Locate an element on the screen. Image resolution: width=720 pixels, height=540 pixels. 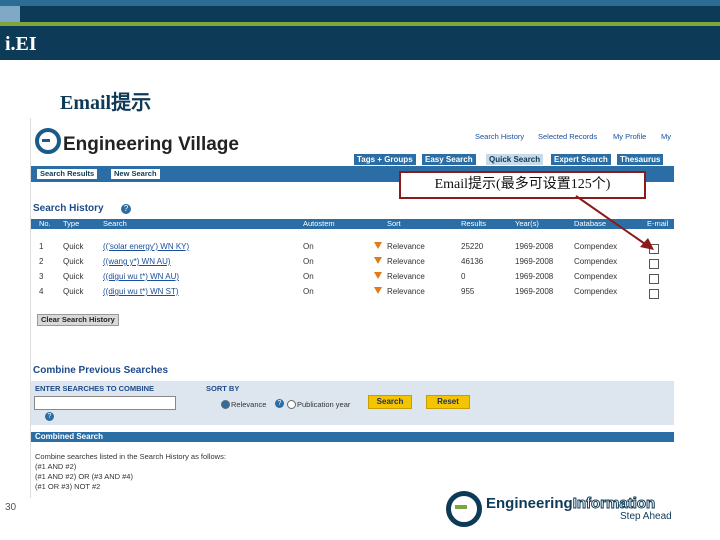
history-row-results: 25220 is located at coordinates (472, 246).